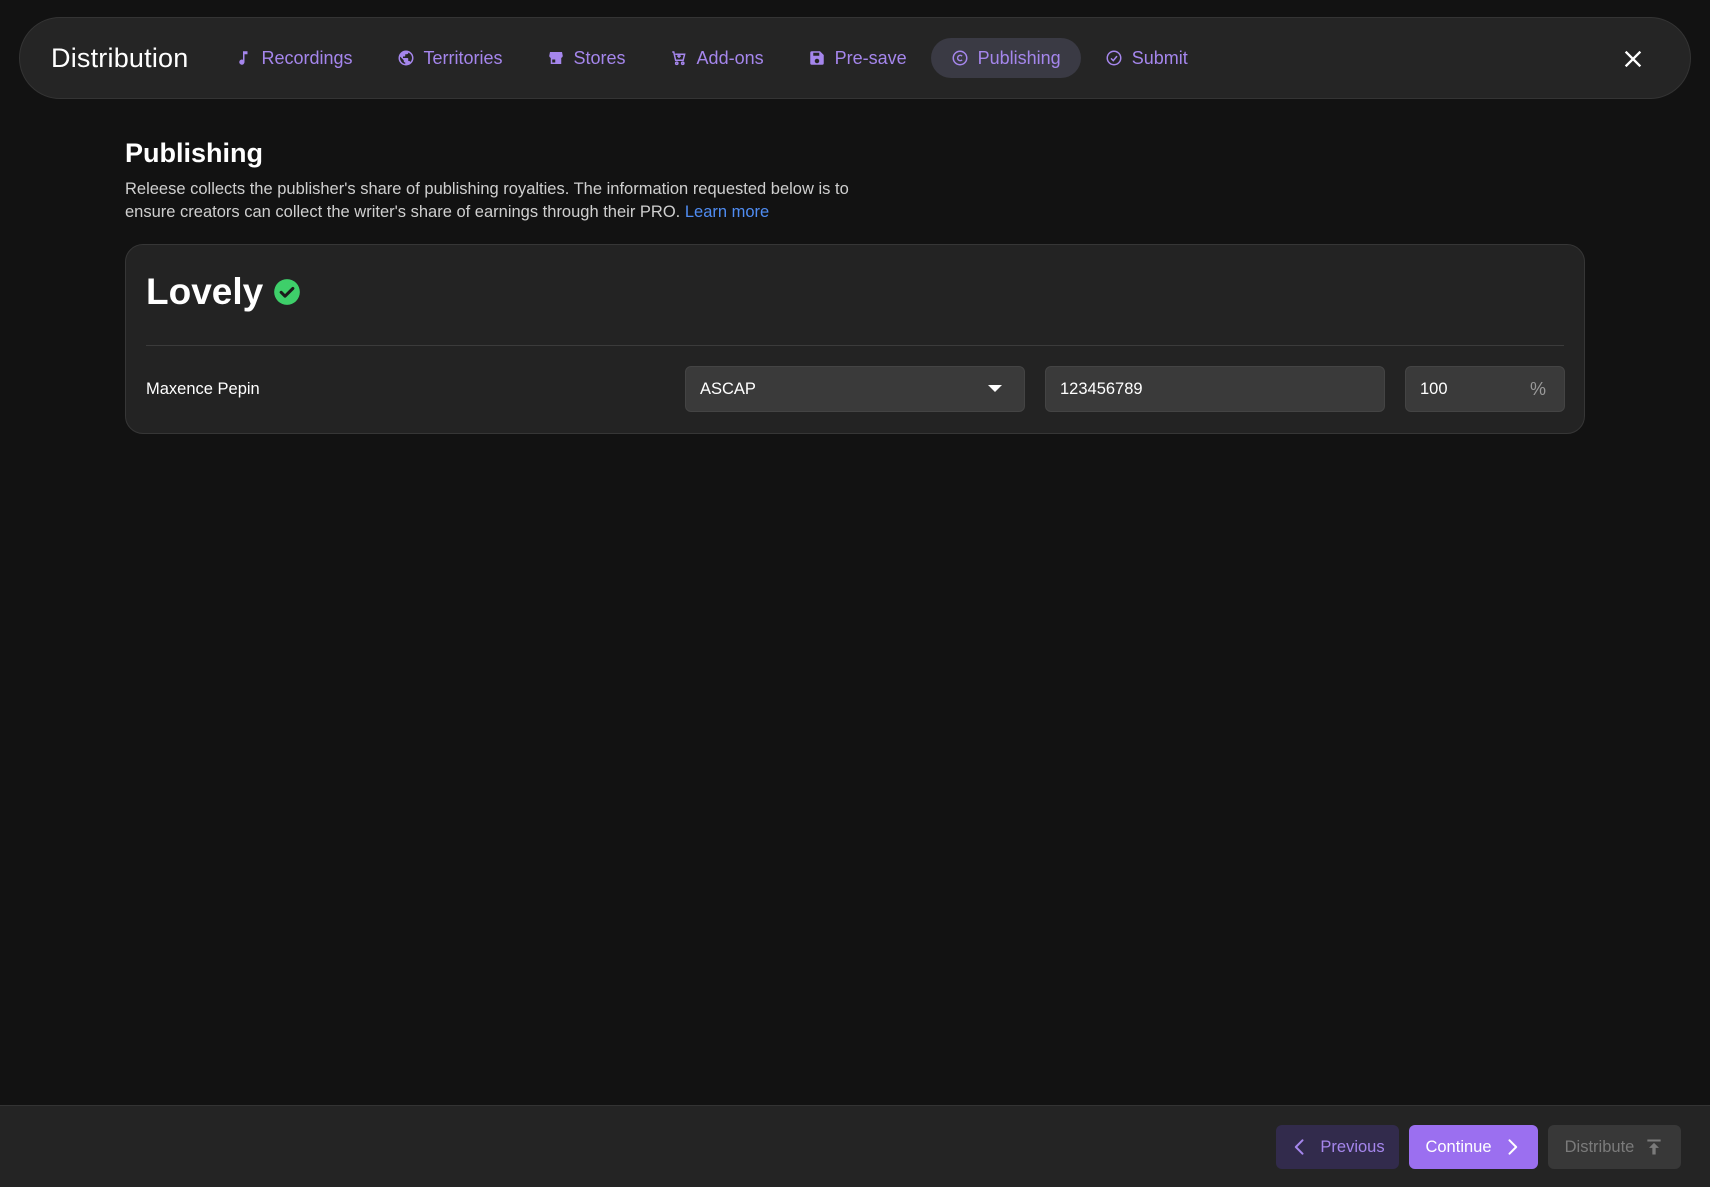  I want to click on chevron-right-icon, so click(1512, 1147).